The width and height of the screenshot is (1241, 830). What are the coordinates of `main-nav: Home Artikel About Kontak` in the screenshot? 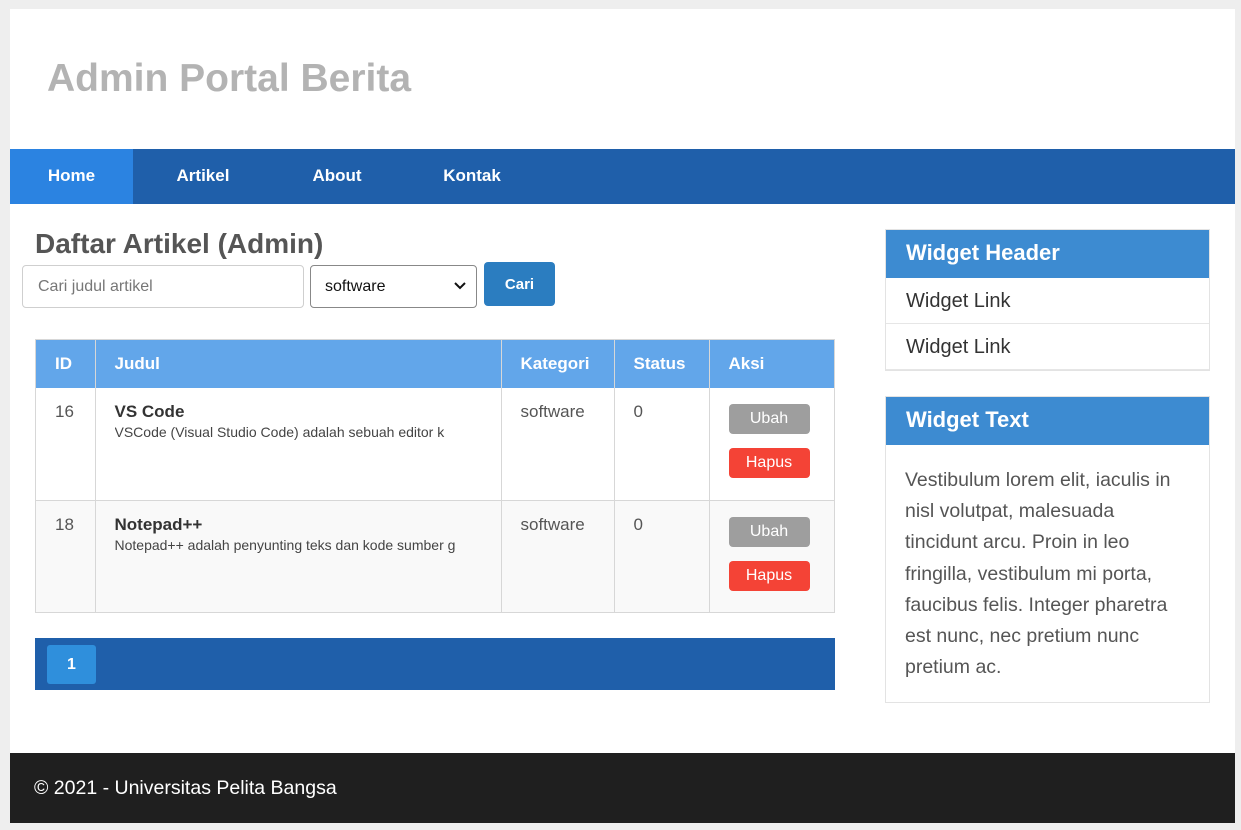 It's located at (622, 176).